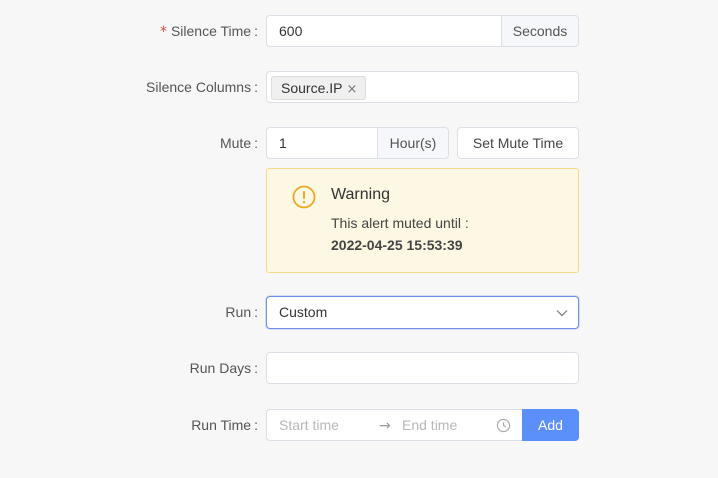 This screenshot has height=478, width=718. I want to click on silence-time-label: * Silence Time:, so click(208, 31).